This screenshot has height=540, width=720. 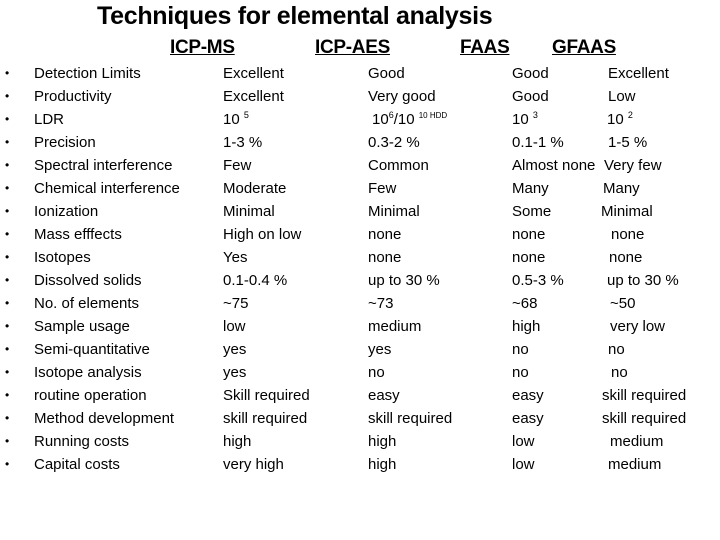 I want to click on cell-icpms: Excellent, so click(x=253, y=96).